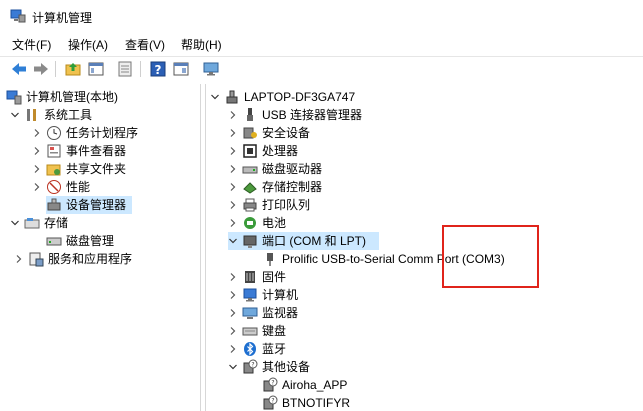 The height and width of the screenshot is (411, 643). I want to click on device-category-usb-connectors: USB 连接器管理器, so click(295, 115).